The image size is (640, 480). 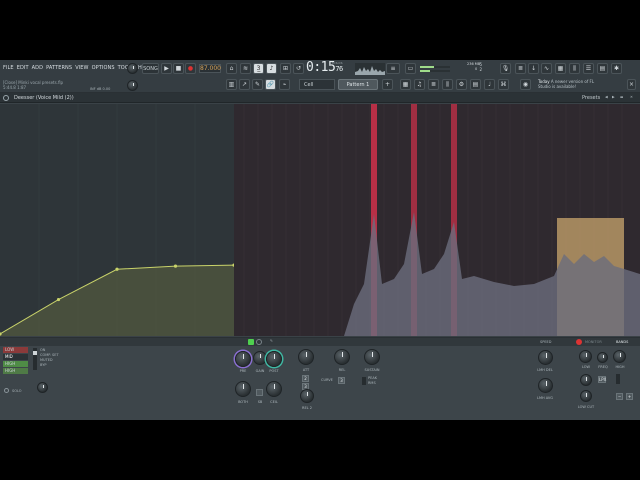 What do you see at coordinates (545, 385) in the screenshot?
I see `lmh-avg-knob` at bounding box center [545, 385].